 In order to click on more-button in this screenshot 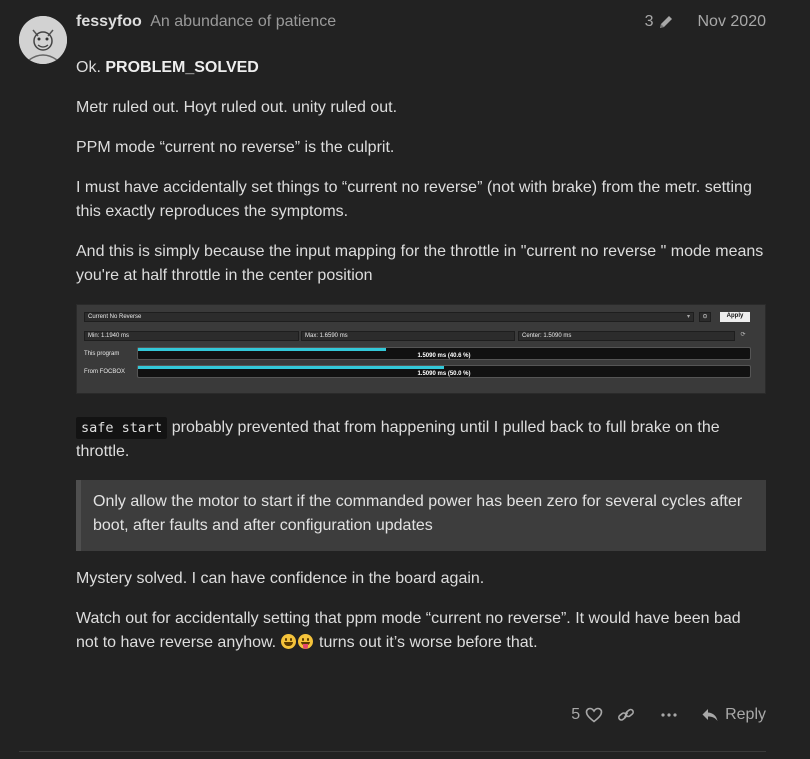, I will do `click(669, 715)`.